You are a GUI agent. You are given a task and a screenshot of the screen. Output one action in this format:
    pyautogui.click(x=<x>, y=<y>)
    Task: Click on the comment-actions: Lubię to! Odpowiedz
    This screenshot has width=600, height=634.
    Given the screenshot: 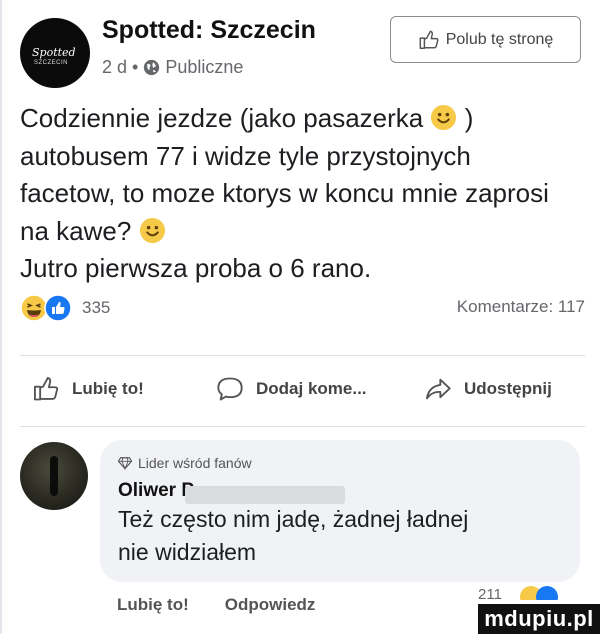 What is the action you would take?
    pyautogui.click(x=216, y=605)
    